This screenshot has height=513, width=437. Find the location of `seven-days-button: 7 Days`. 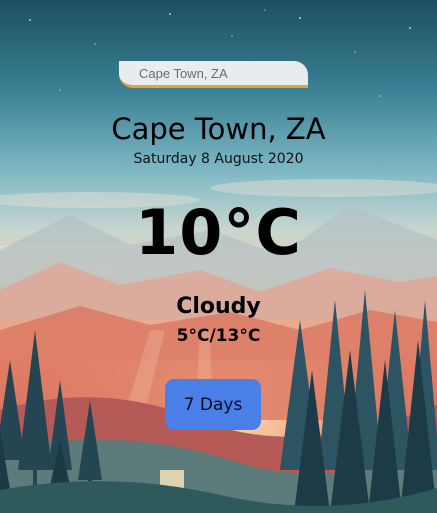

seven-days-button: 7 Days is located at coordinates (213, 404).